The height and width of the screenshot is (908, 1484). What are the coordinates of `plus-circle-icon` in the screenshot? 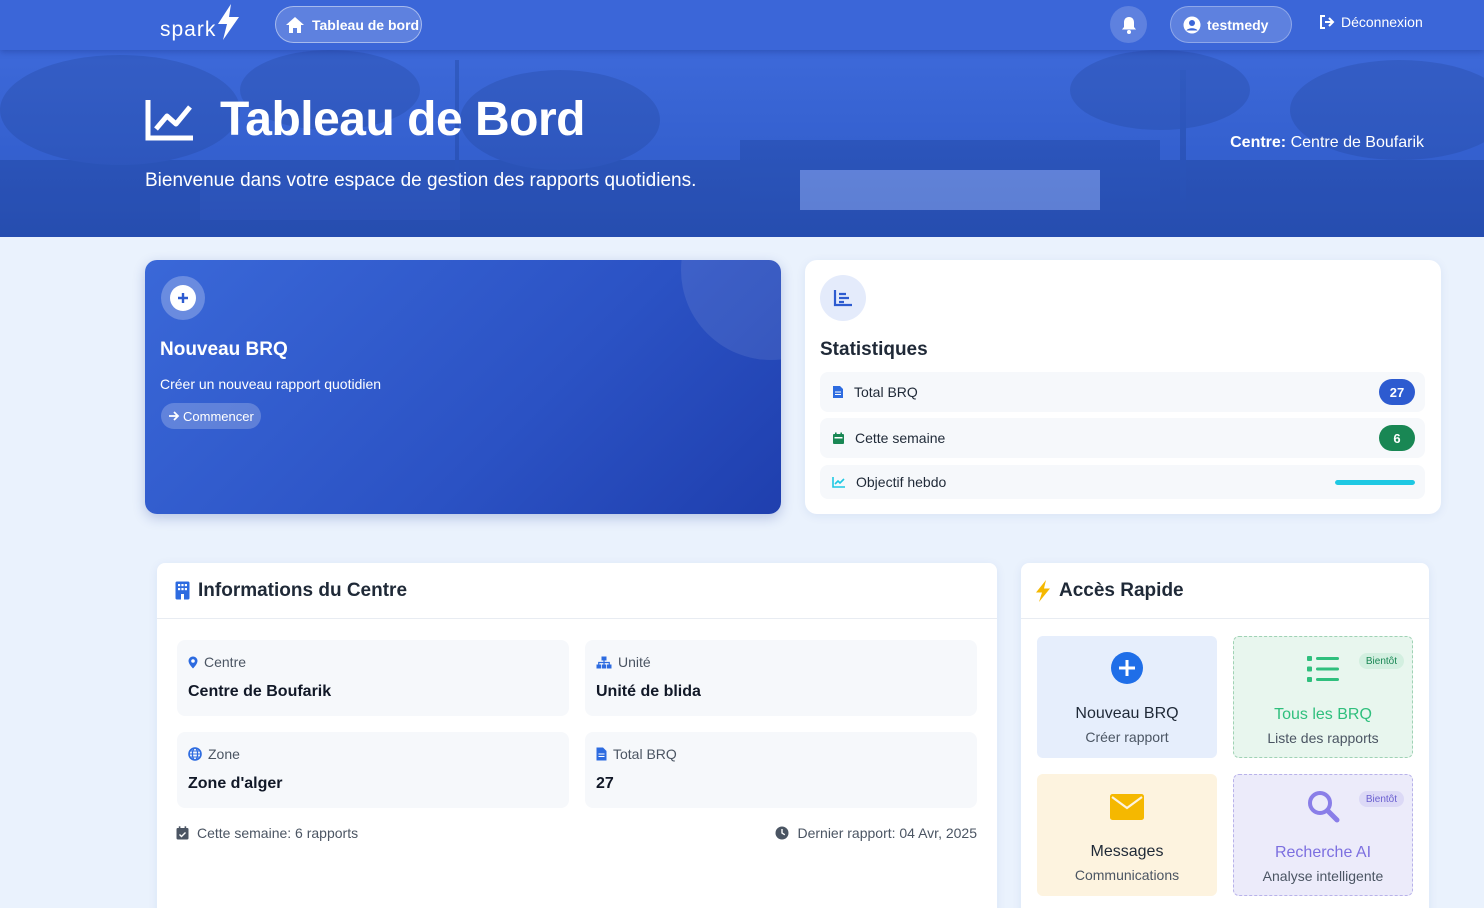 It's located at (1127, 668).